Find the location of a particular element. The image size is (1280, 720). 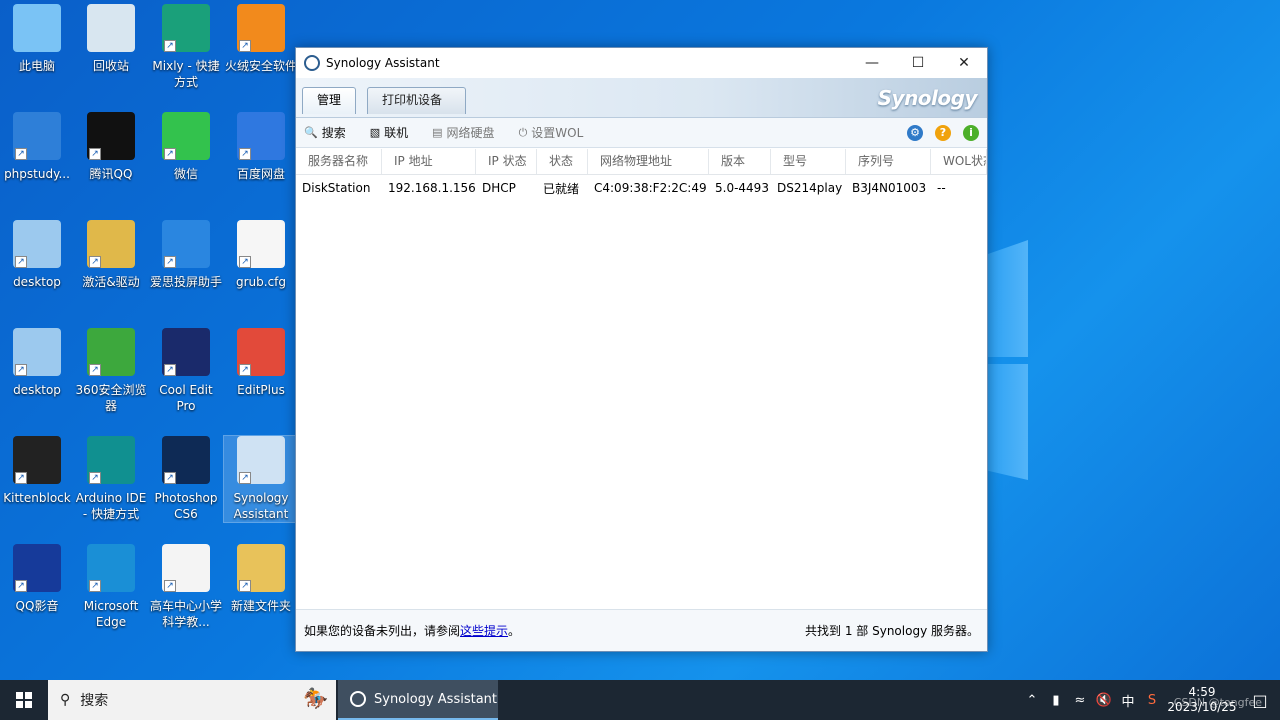

footer-hint: 如果您的设备未列出，请参阅 is located at coordinates (382, 631).